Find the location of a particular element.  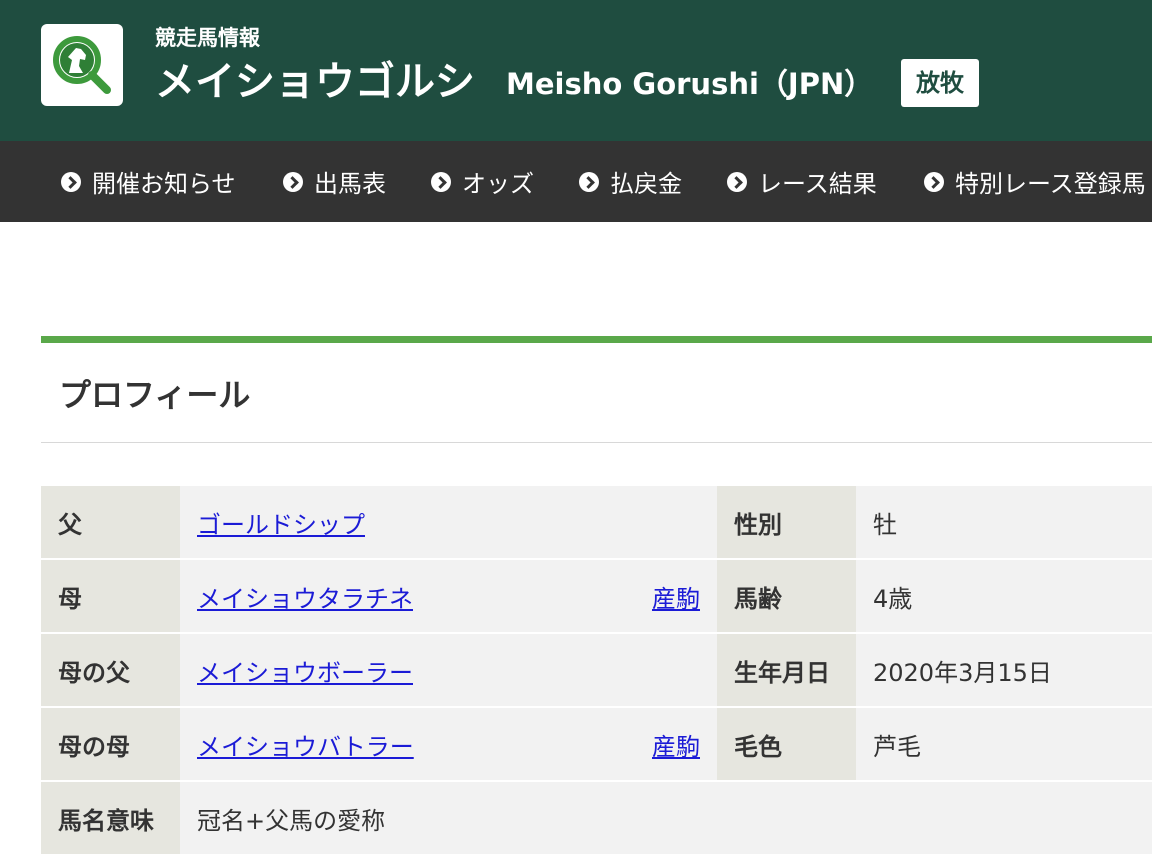

horse-name-english: Meisho Gorushi（JPN） is located at coordinates (690, 84).